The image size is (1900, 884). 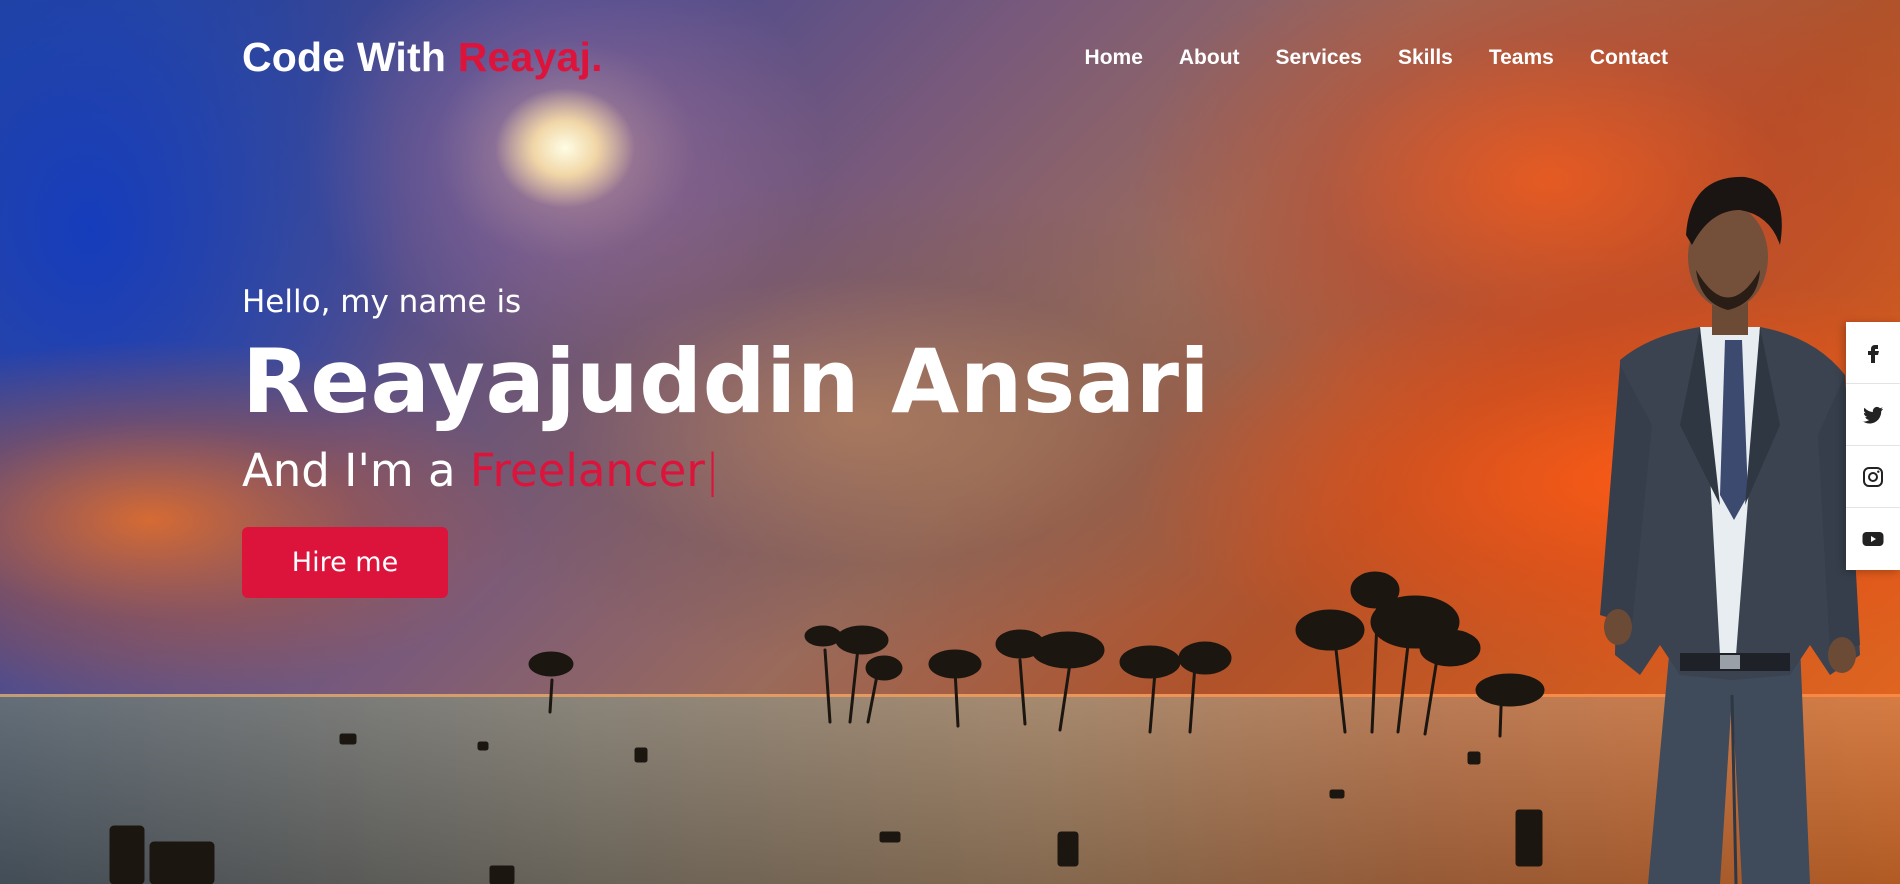 I want to click on site-logo: Code With Reayaj., so click(x=422, y=57).